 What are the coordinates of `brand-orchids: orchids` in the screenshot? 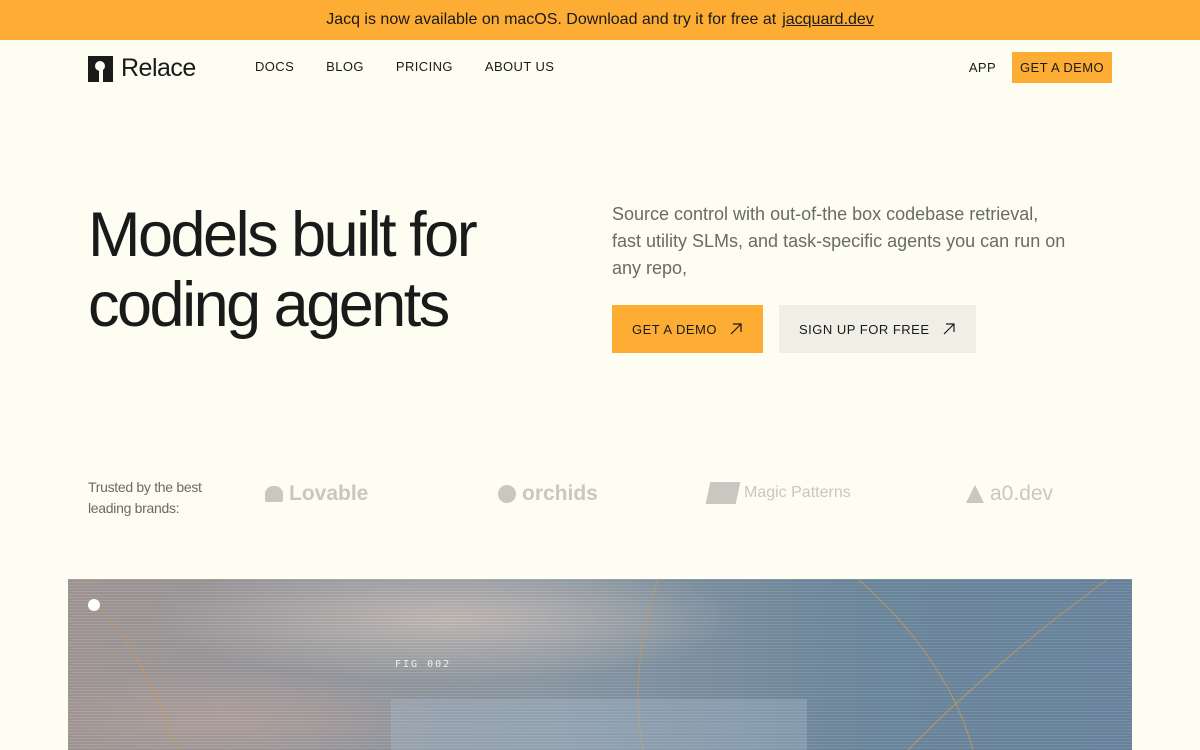 It's located at (548, 494).